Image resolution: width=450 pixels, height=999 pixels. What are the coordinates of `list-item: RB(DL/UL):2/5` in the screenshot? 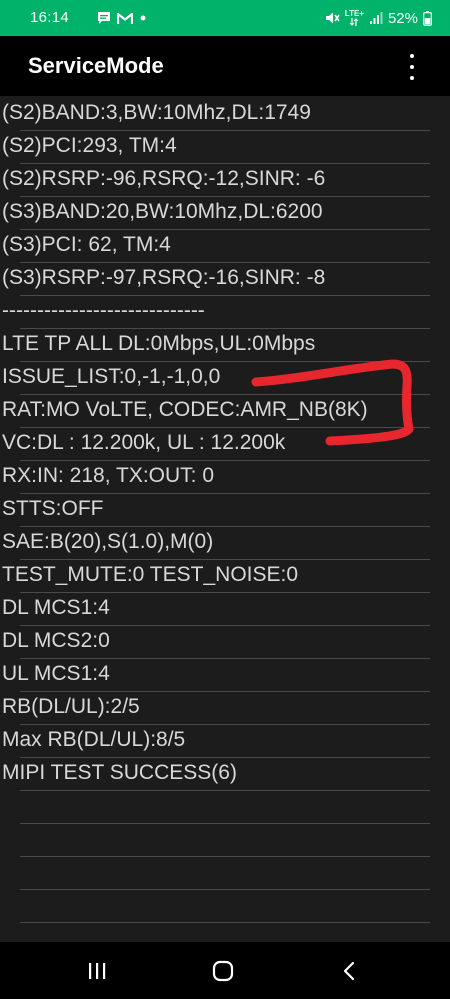 It's located at (216, 708).